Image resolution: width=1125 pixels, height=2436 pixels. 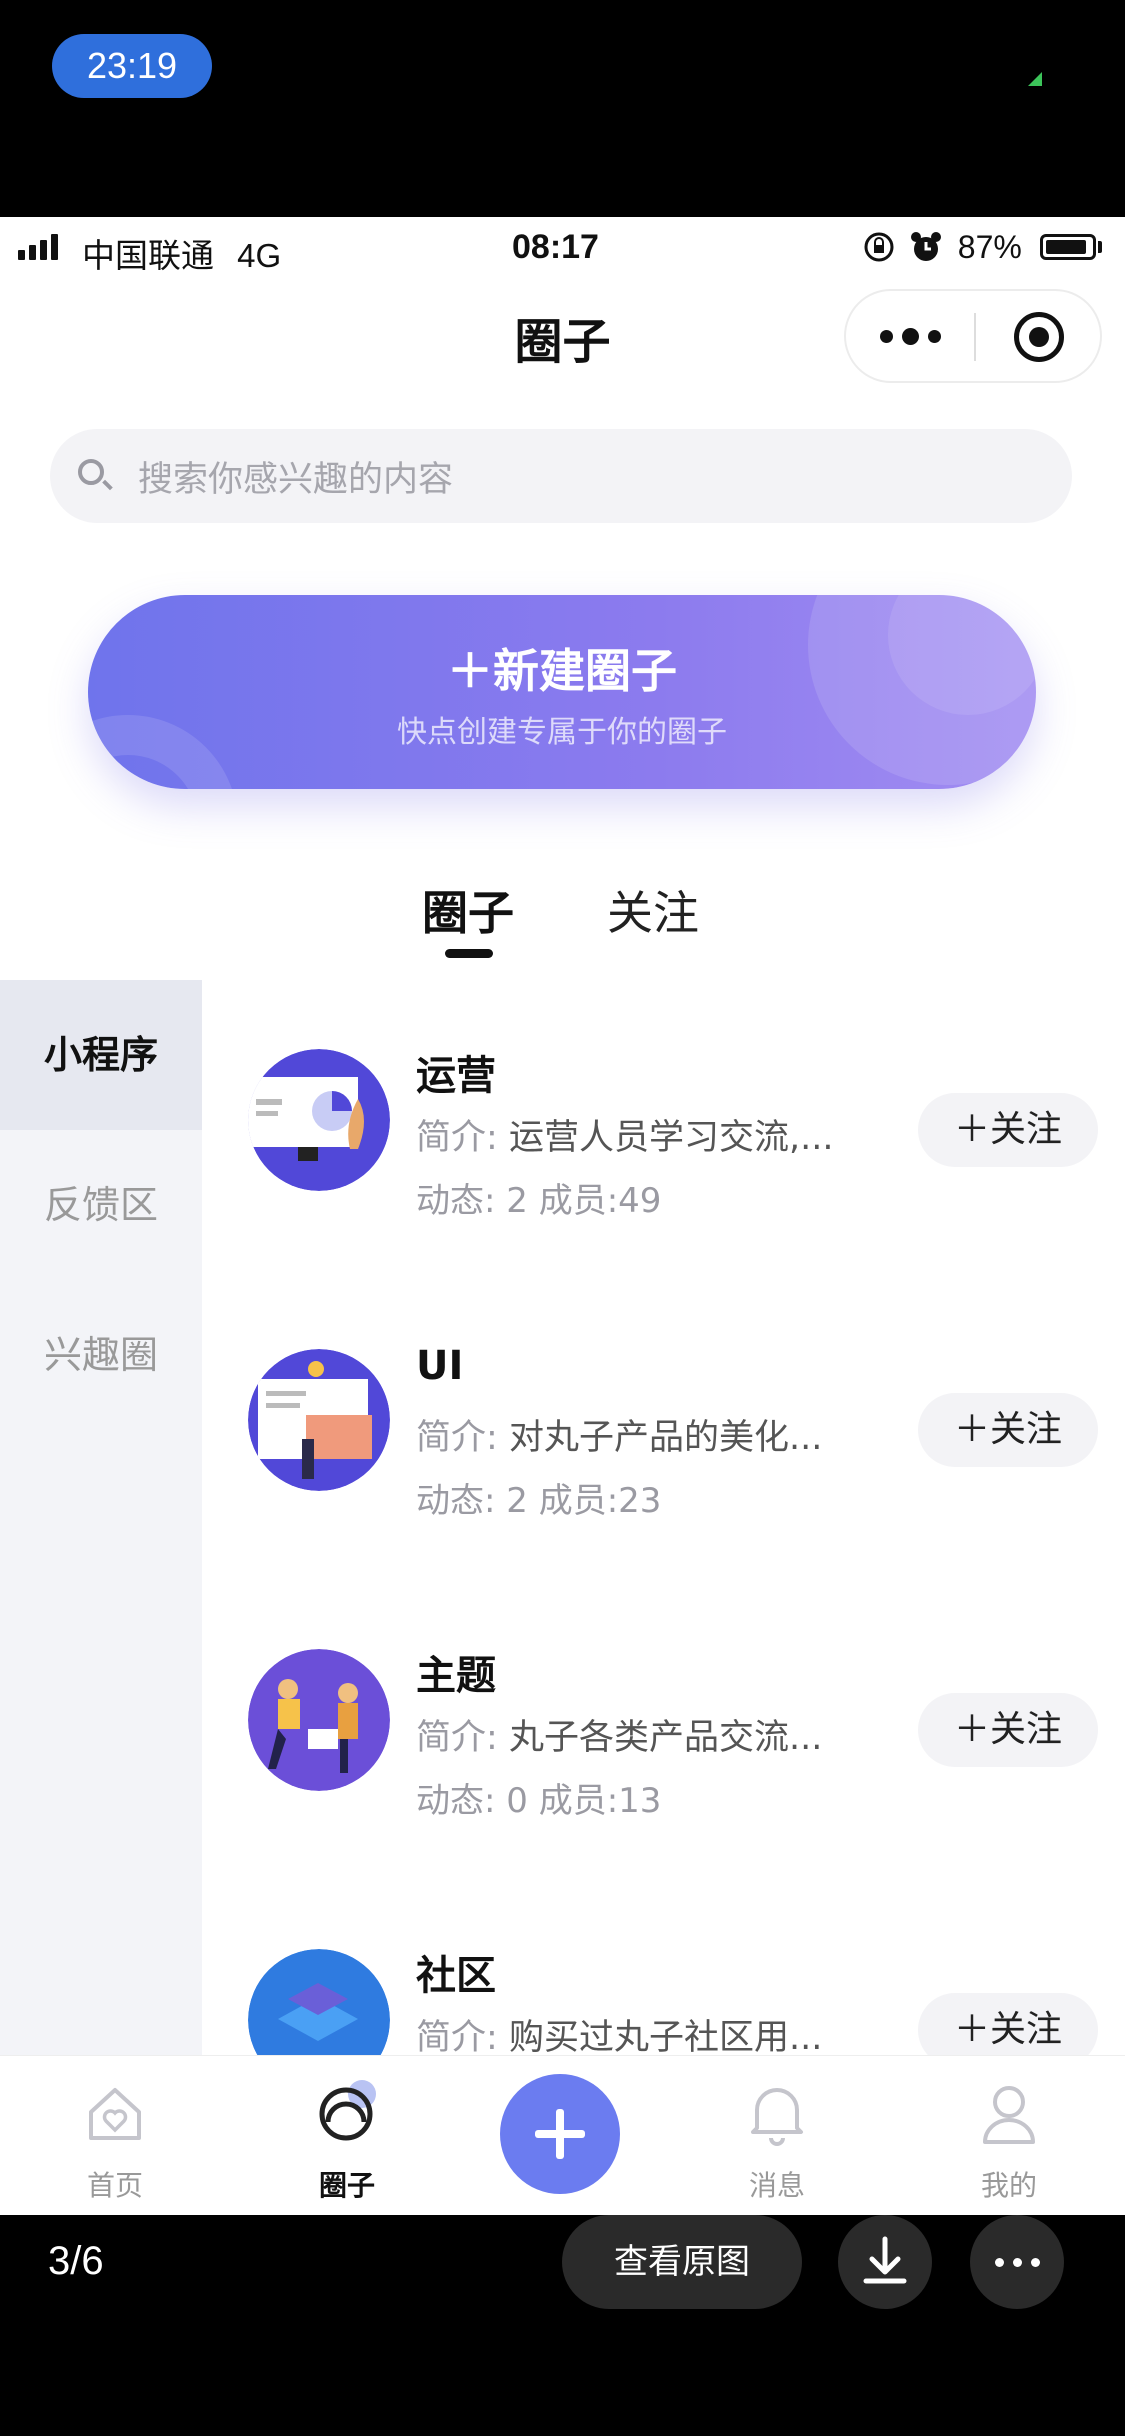 I want to click on tab-label: 我的, so click(x=1008, y=2185).